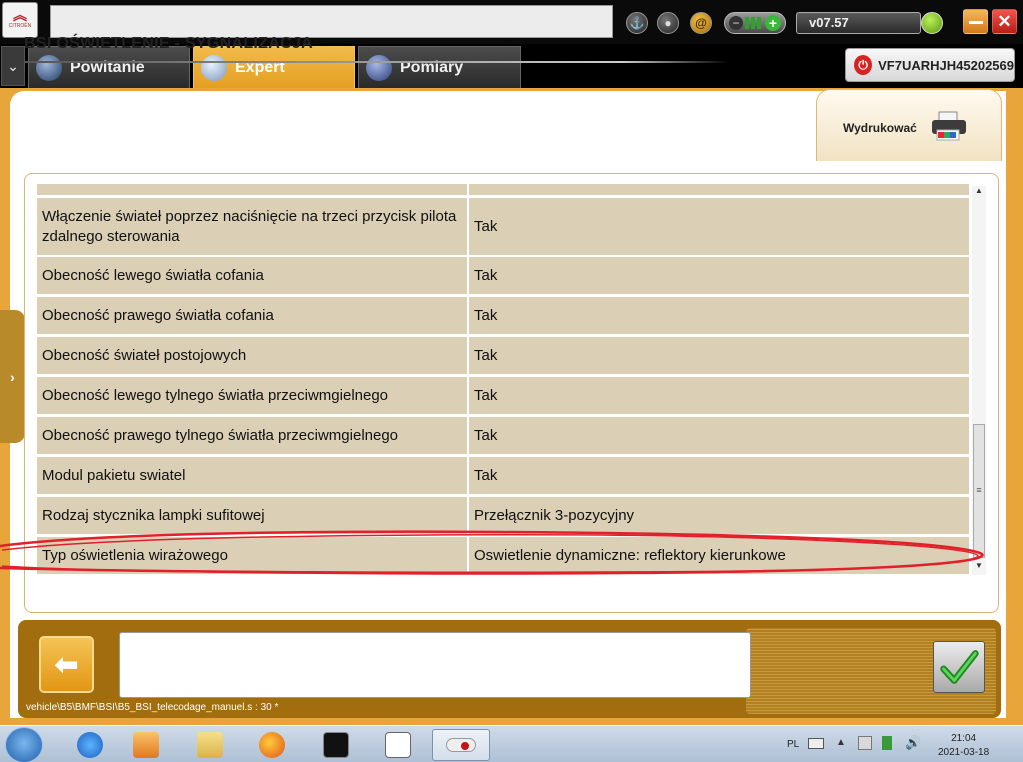 The image size is (1023, 762). I want to click on brand-name: CITROËN, so click(20, 26).